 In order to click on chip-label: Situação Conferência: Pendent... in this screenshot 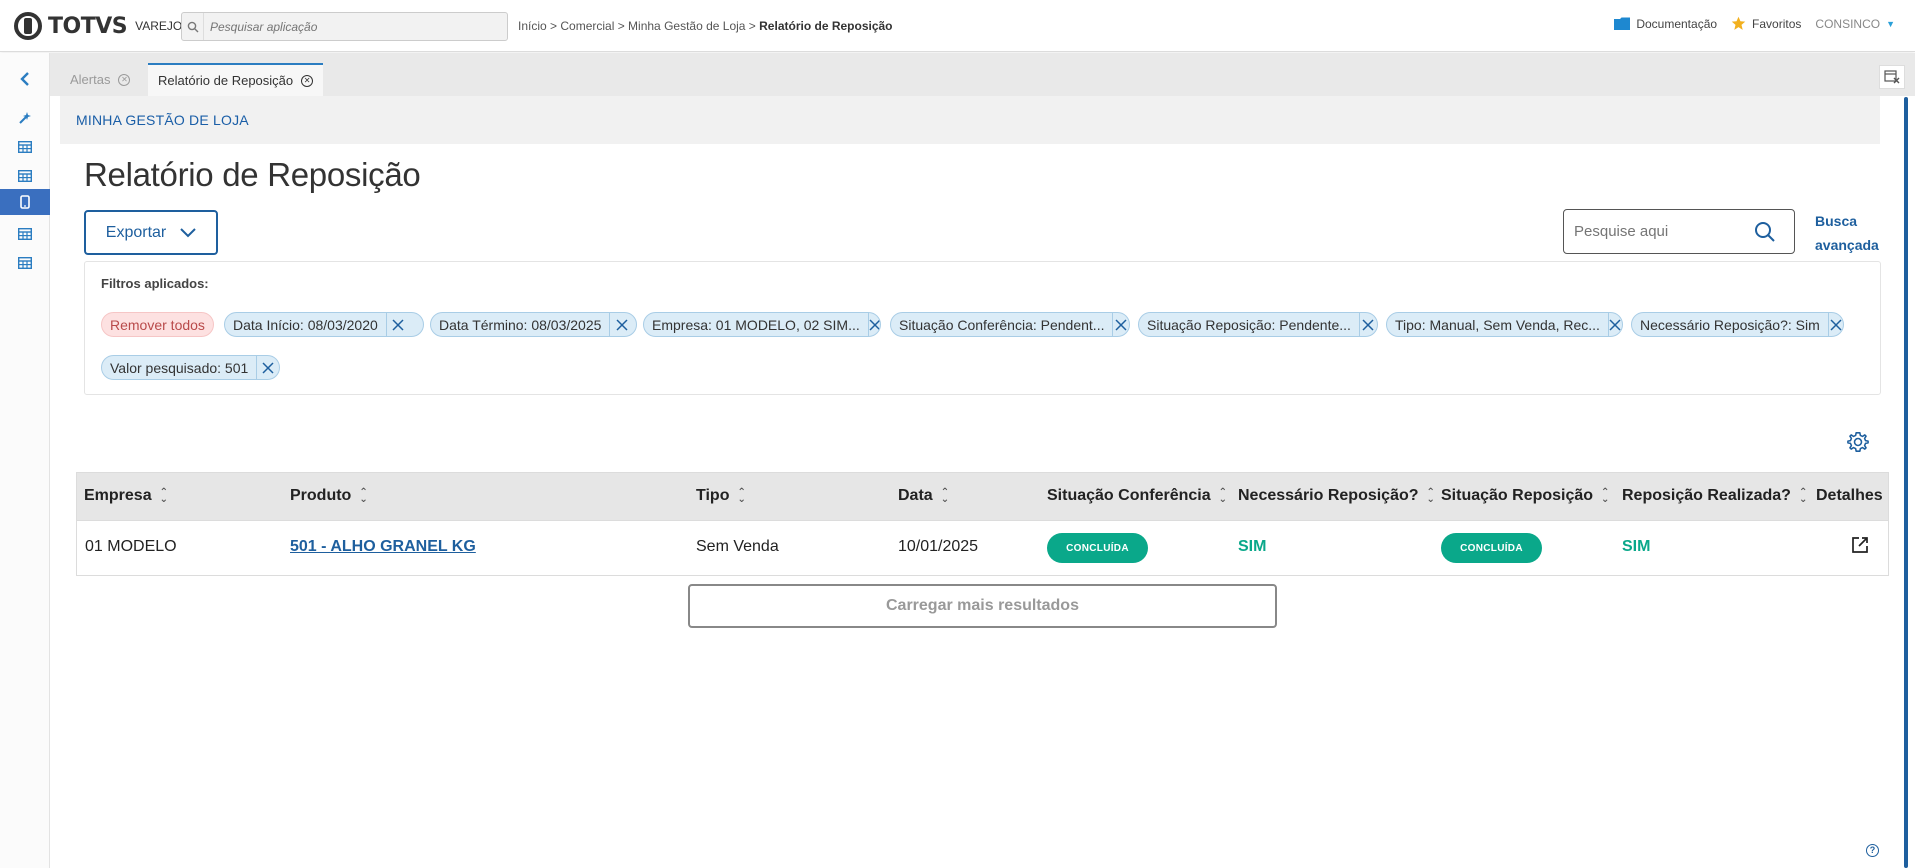, I will do `click(1002, 324)`.